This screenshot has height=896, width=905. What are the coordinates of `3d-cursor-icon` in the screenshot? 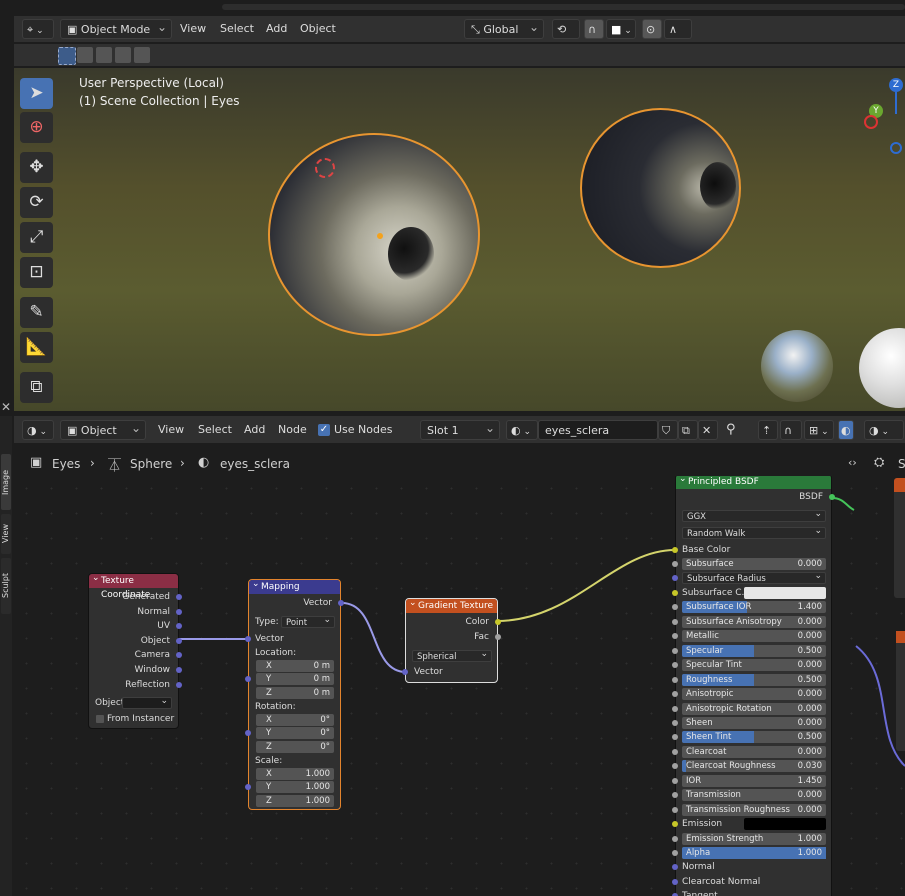 It's located at (325, 168).